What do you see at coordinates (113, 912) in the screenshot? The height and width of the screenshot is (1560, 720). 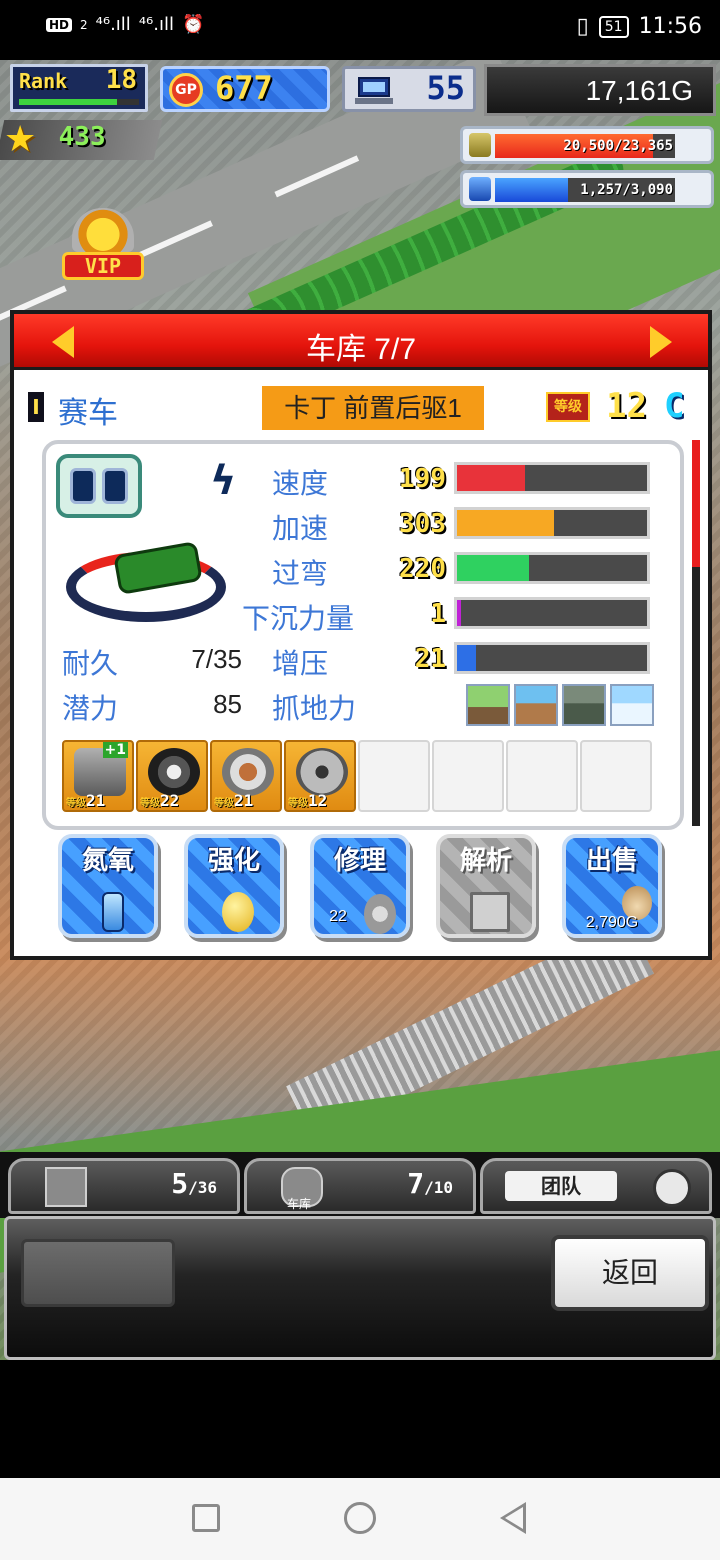 I see `nitro-bottle-icon` at bounding box center [113, 912].